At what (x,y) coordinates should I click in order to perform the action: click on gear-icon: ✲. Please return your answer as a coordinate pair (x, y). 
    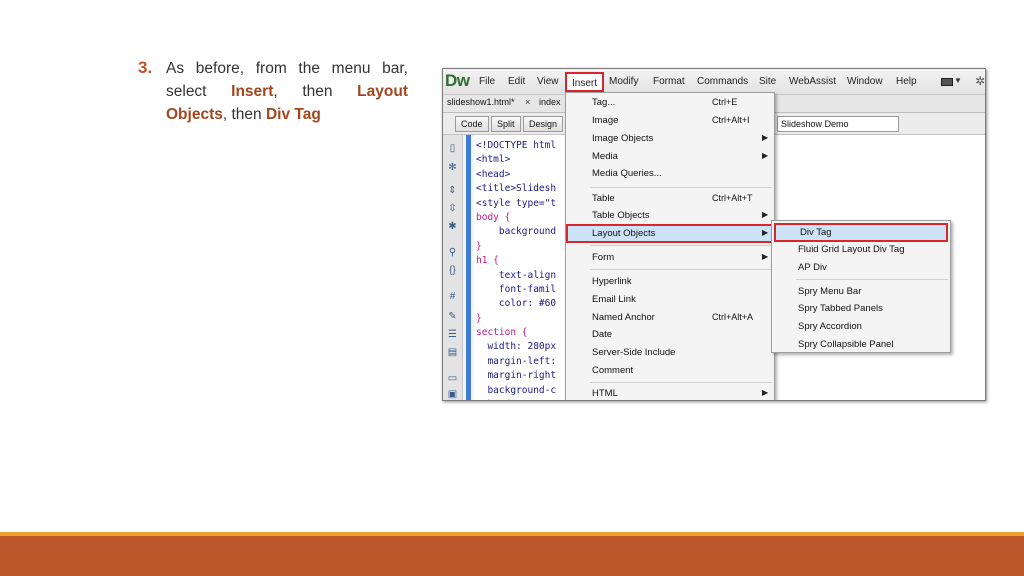
    Looking at the image, I should click on (980, 81).